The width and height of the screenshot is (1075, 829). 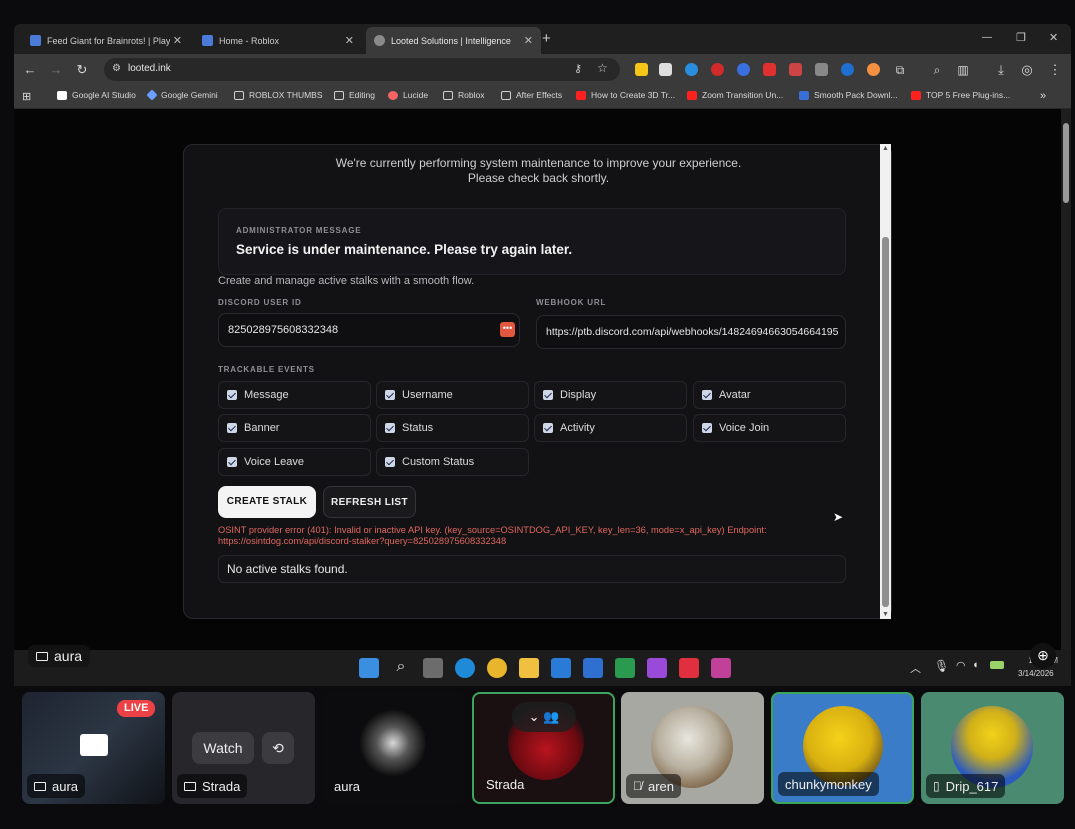 I want to click on user-tile-aura: aura, so click(x=393, y=748).